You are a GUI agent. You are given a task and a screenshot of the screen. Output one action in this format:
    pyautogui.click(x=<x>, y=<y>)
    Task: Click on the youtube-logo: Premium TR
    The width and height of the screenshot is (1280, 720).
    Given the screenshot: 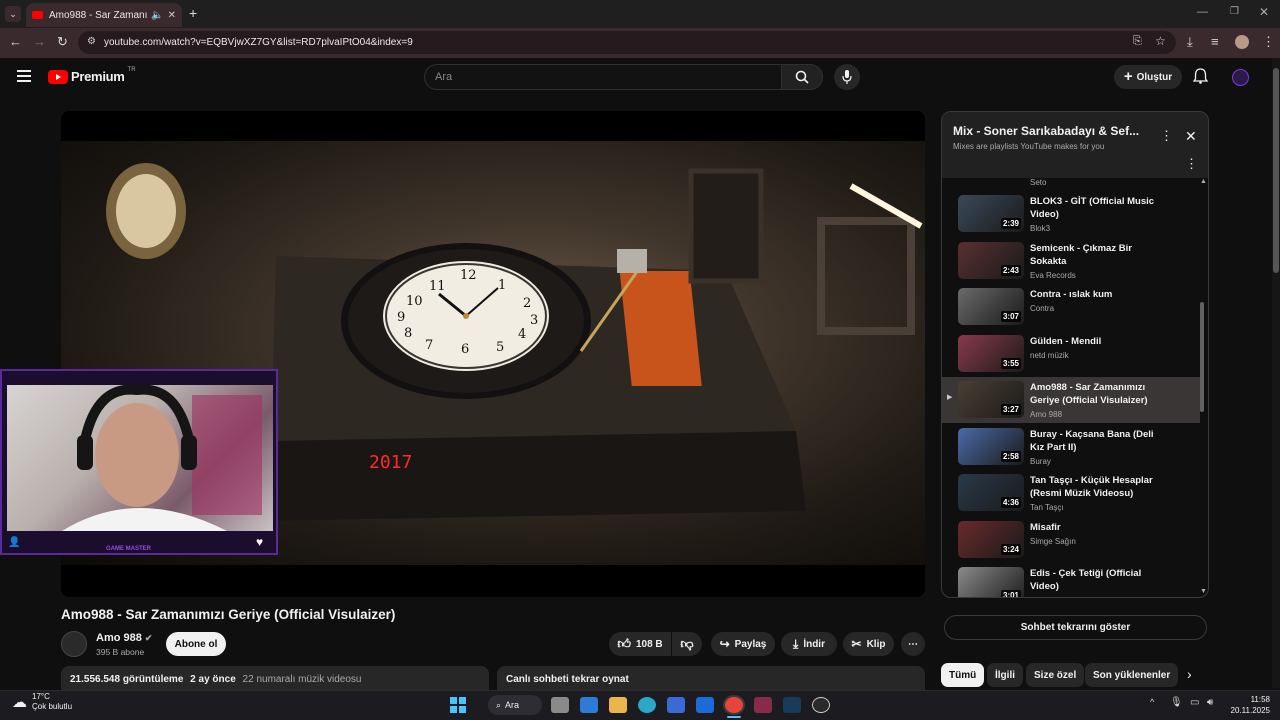 What is the action you would take?
    pyautogui.click(x=92, y=75)
    